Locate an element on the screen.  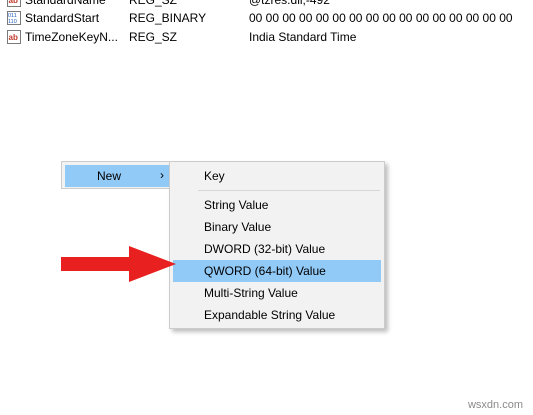
submenu-item-label: Expandable String Value is located at coordinates (270, 315).